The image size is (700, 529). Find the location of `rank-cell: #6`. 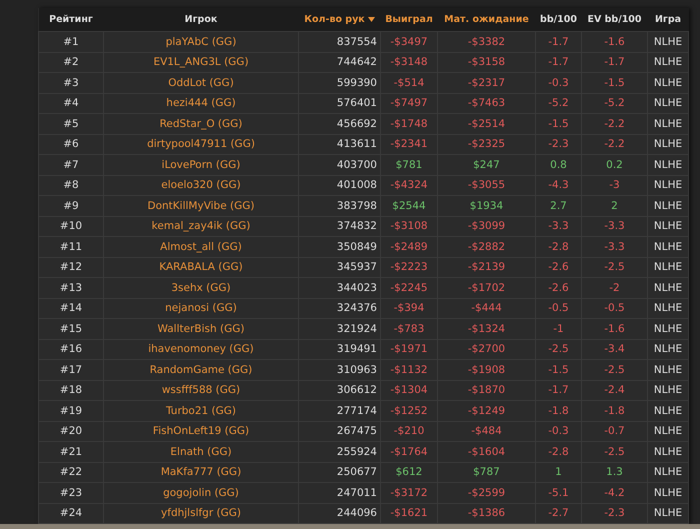

rank-cell: #6 is located at coordinates (71, 144).